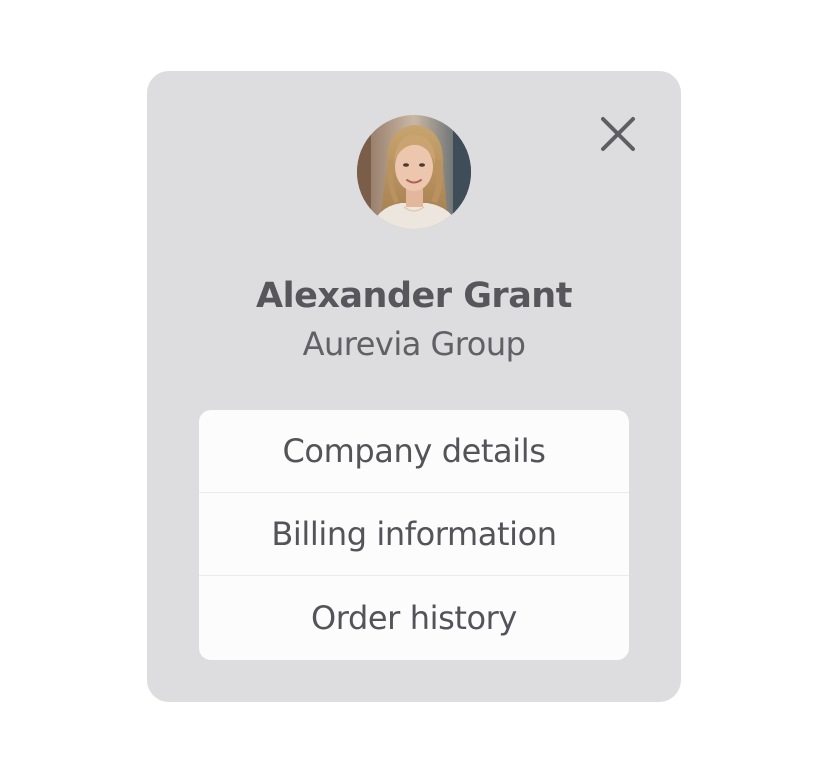  I want to click on menu-item-company-details: Company details, so click(414, 451).